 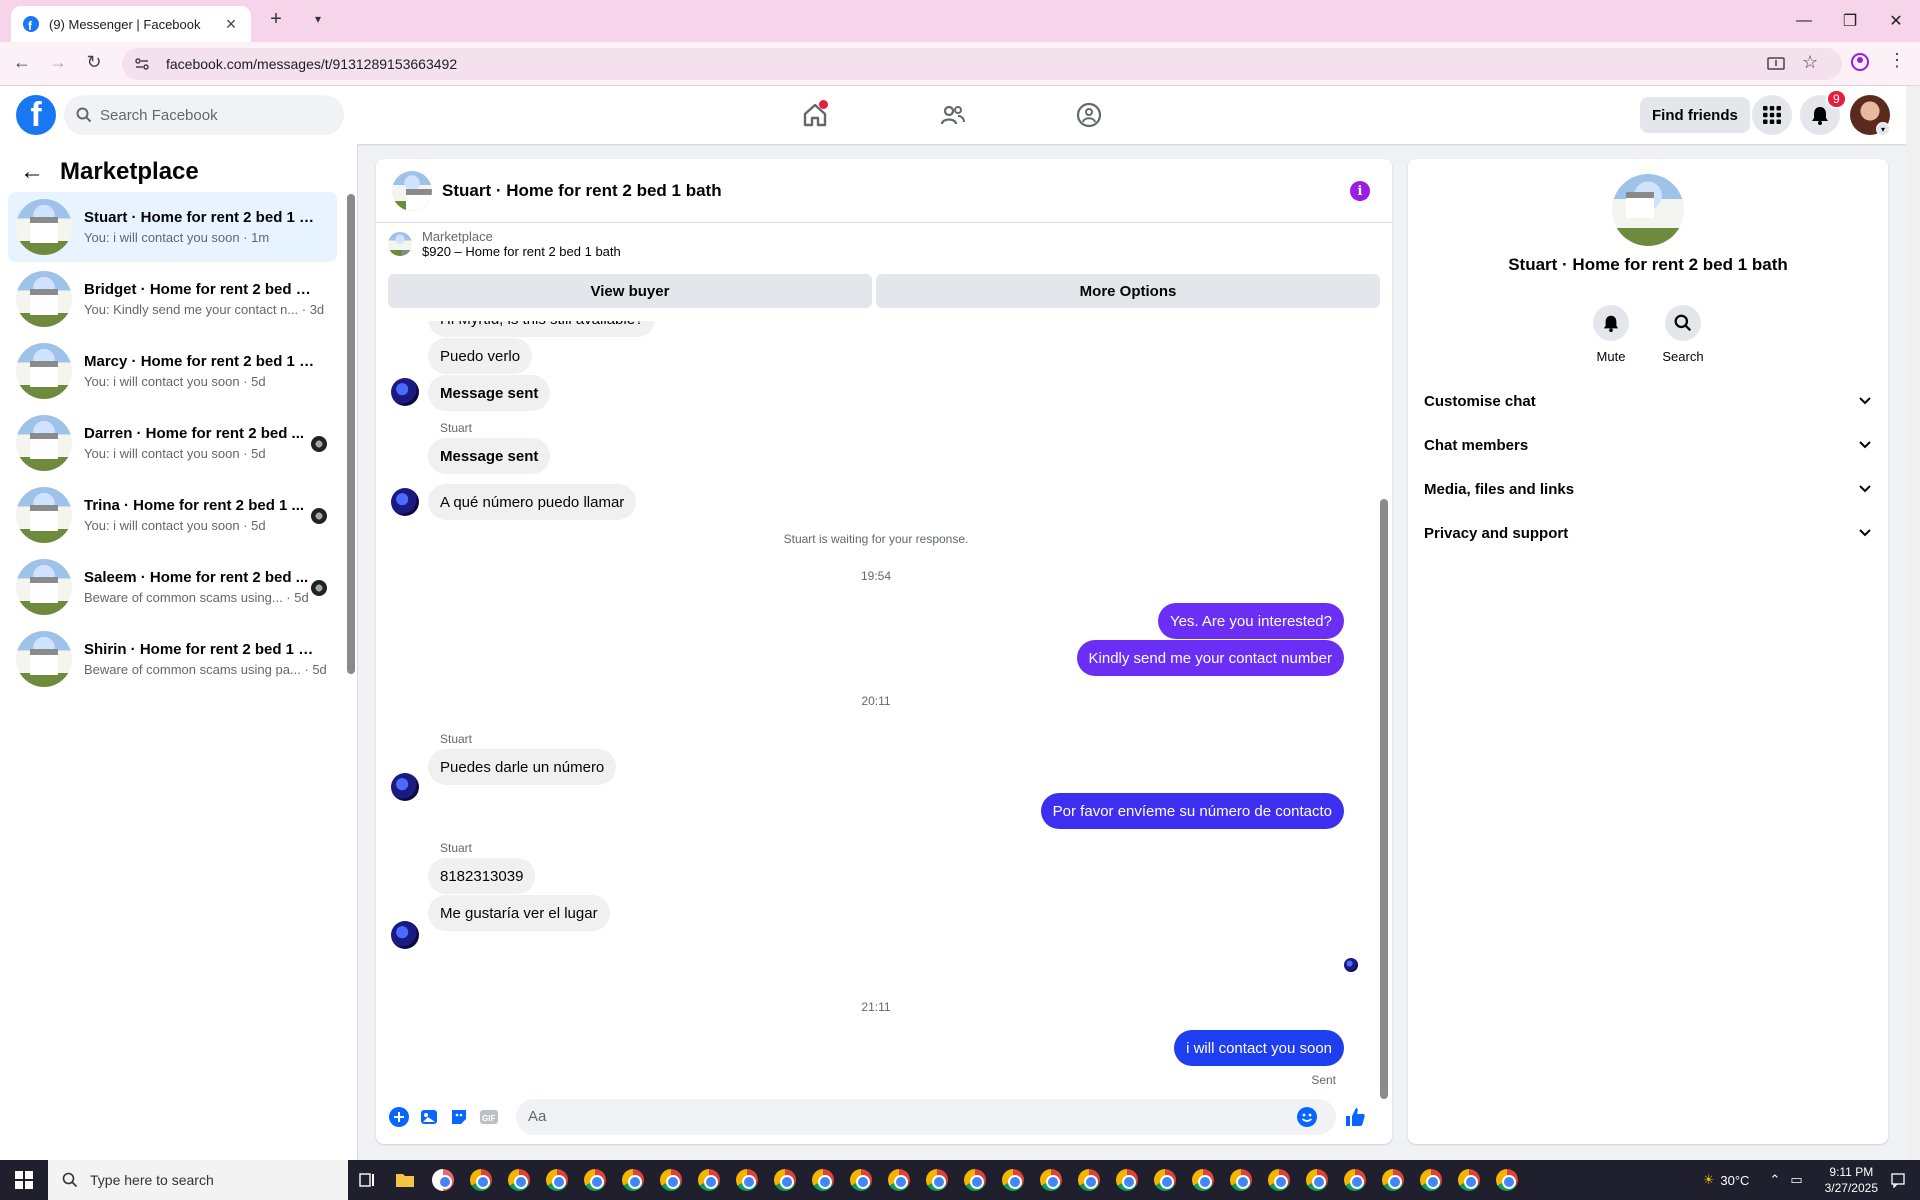 What do you see at coordinates (1683, 356) in the screenshot?
I see `search-label: Search` at bounding box center [1683, 356].